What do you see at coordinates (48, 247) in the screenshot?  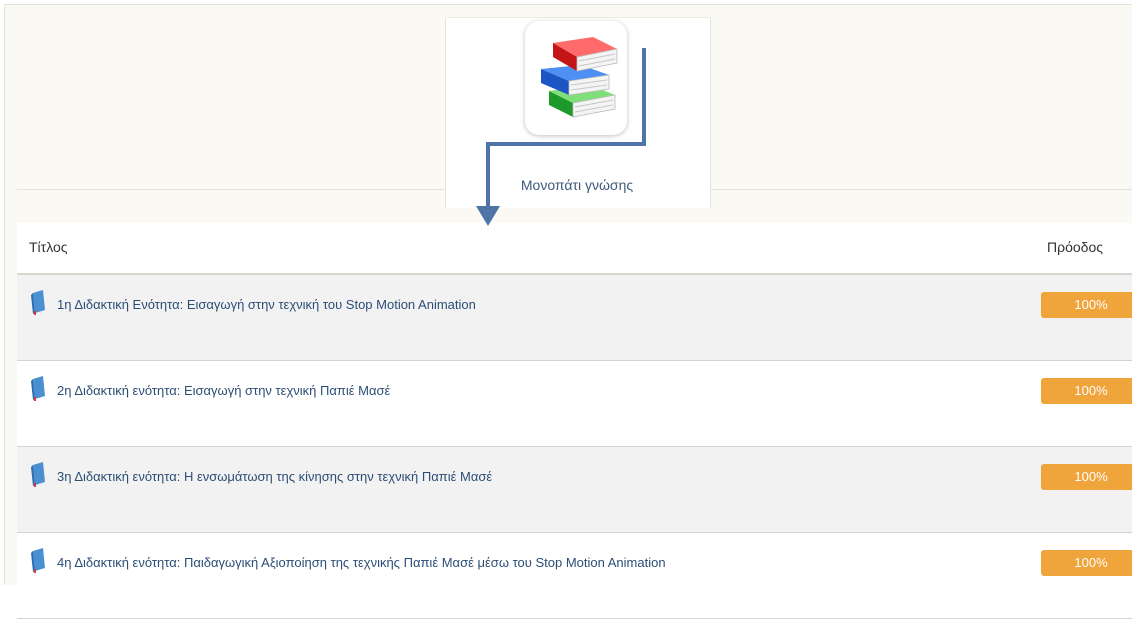 I see `header-title: Τίτλος` at bounding box center [48, 247].